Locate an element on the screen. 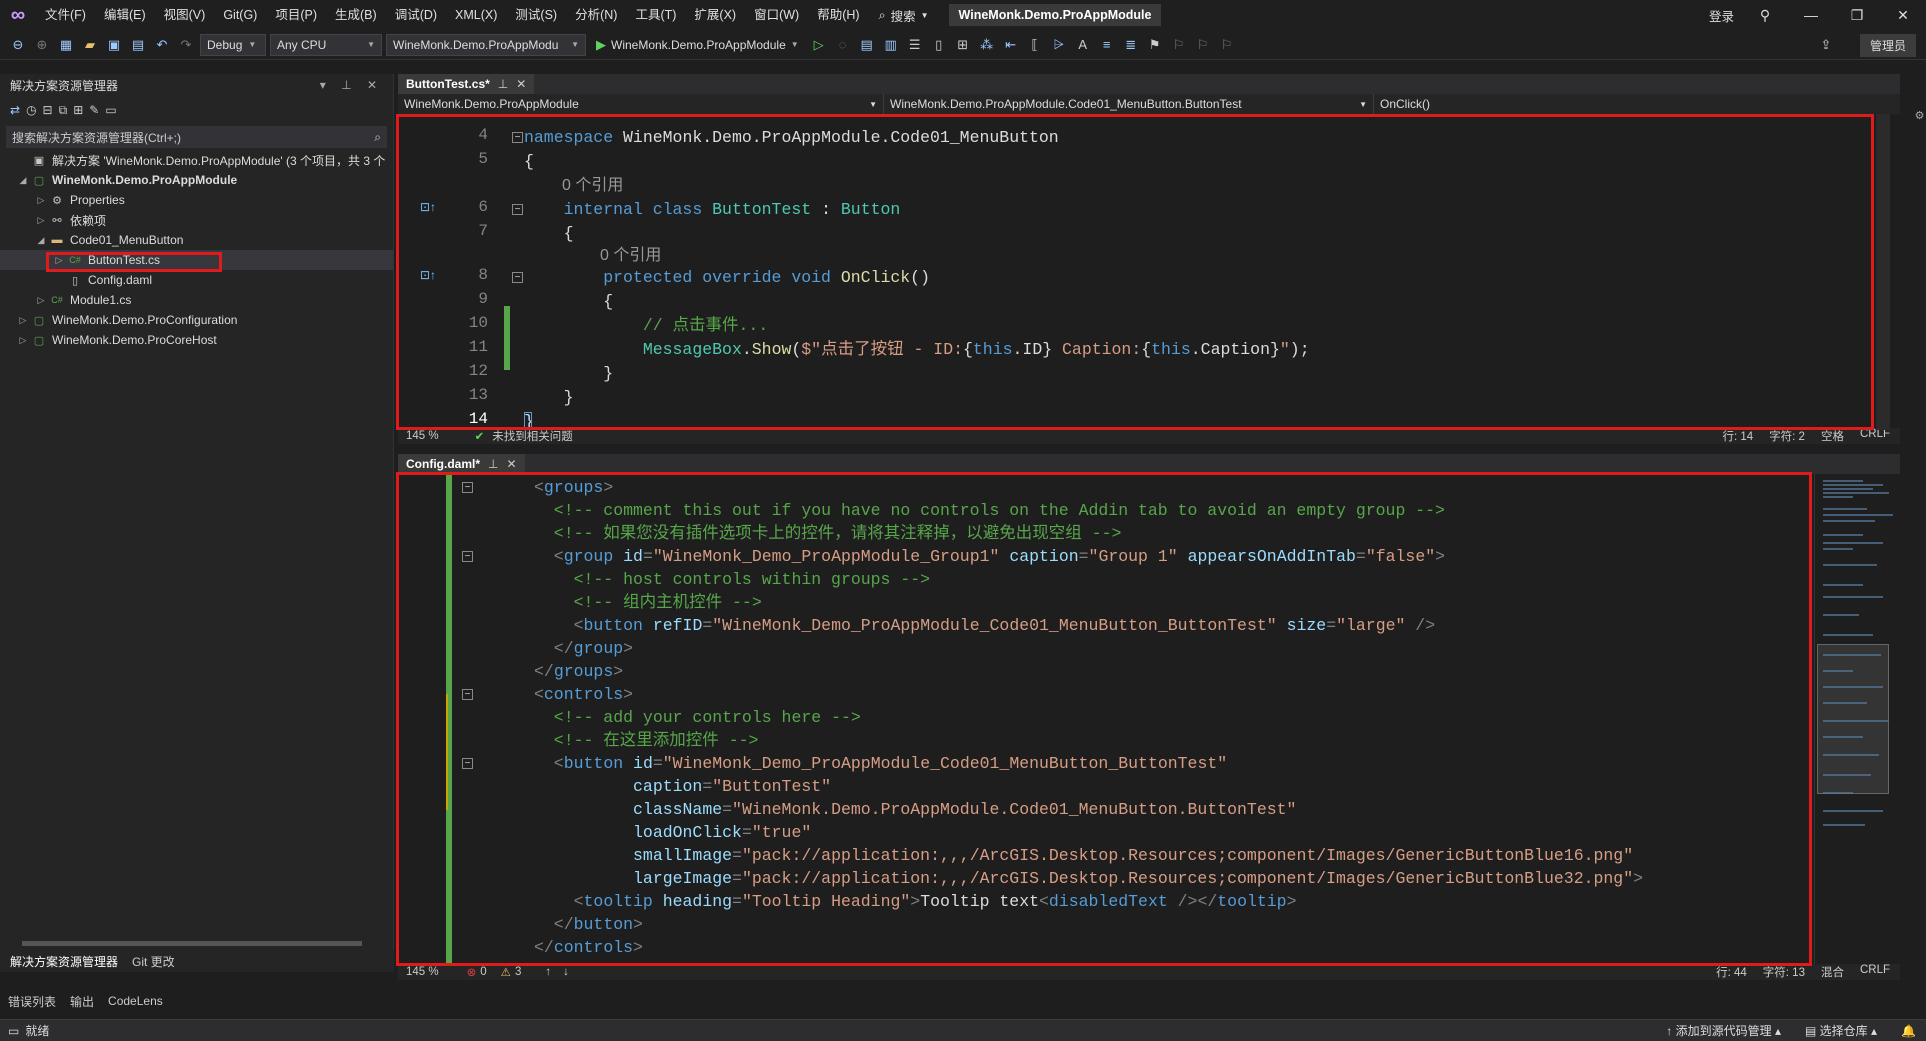 The image size is (1926, 1041). tree-item: ◢ ▢ WineMonk.Demo.ProAppModule is located at coordinates (196, 180).